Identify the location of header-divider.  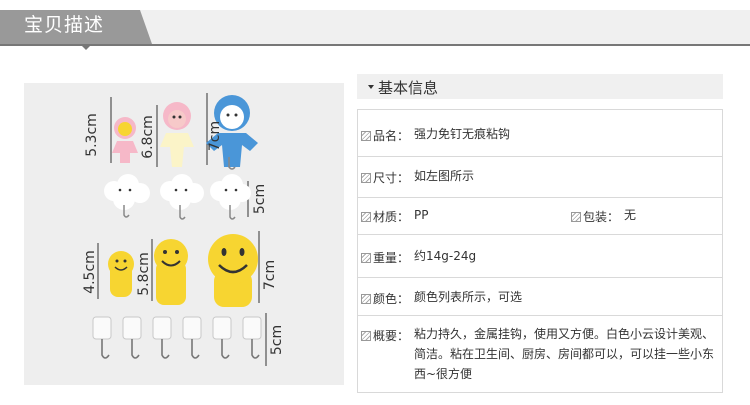
(375, 45).